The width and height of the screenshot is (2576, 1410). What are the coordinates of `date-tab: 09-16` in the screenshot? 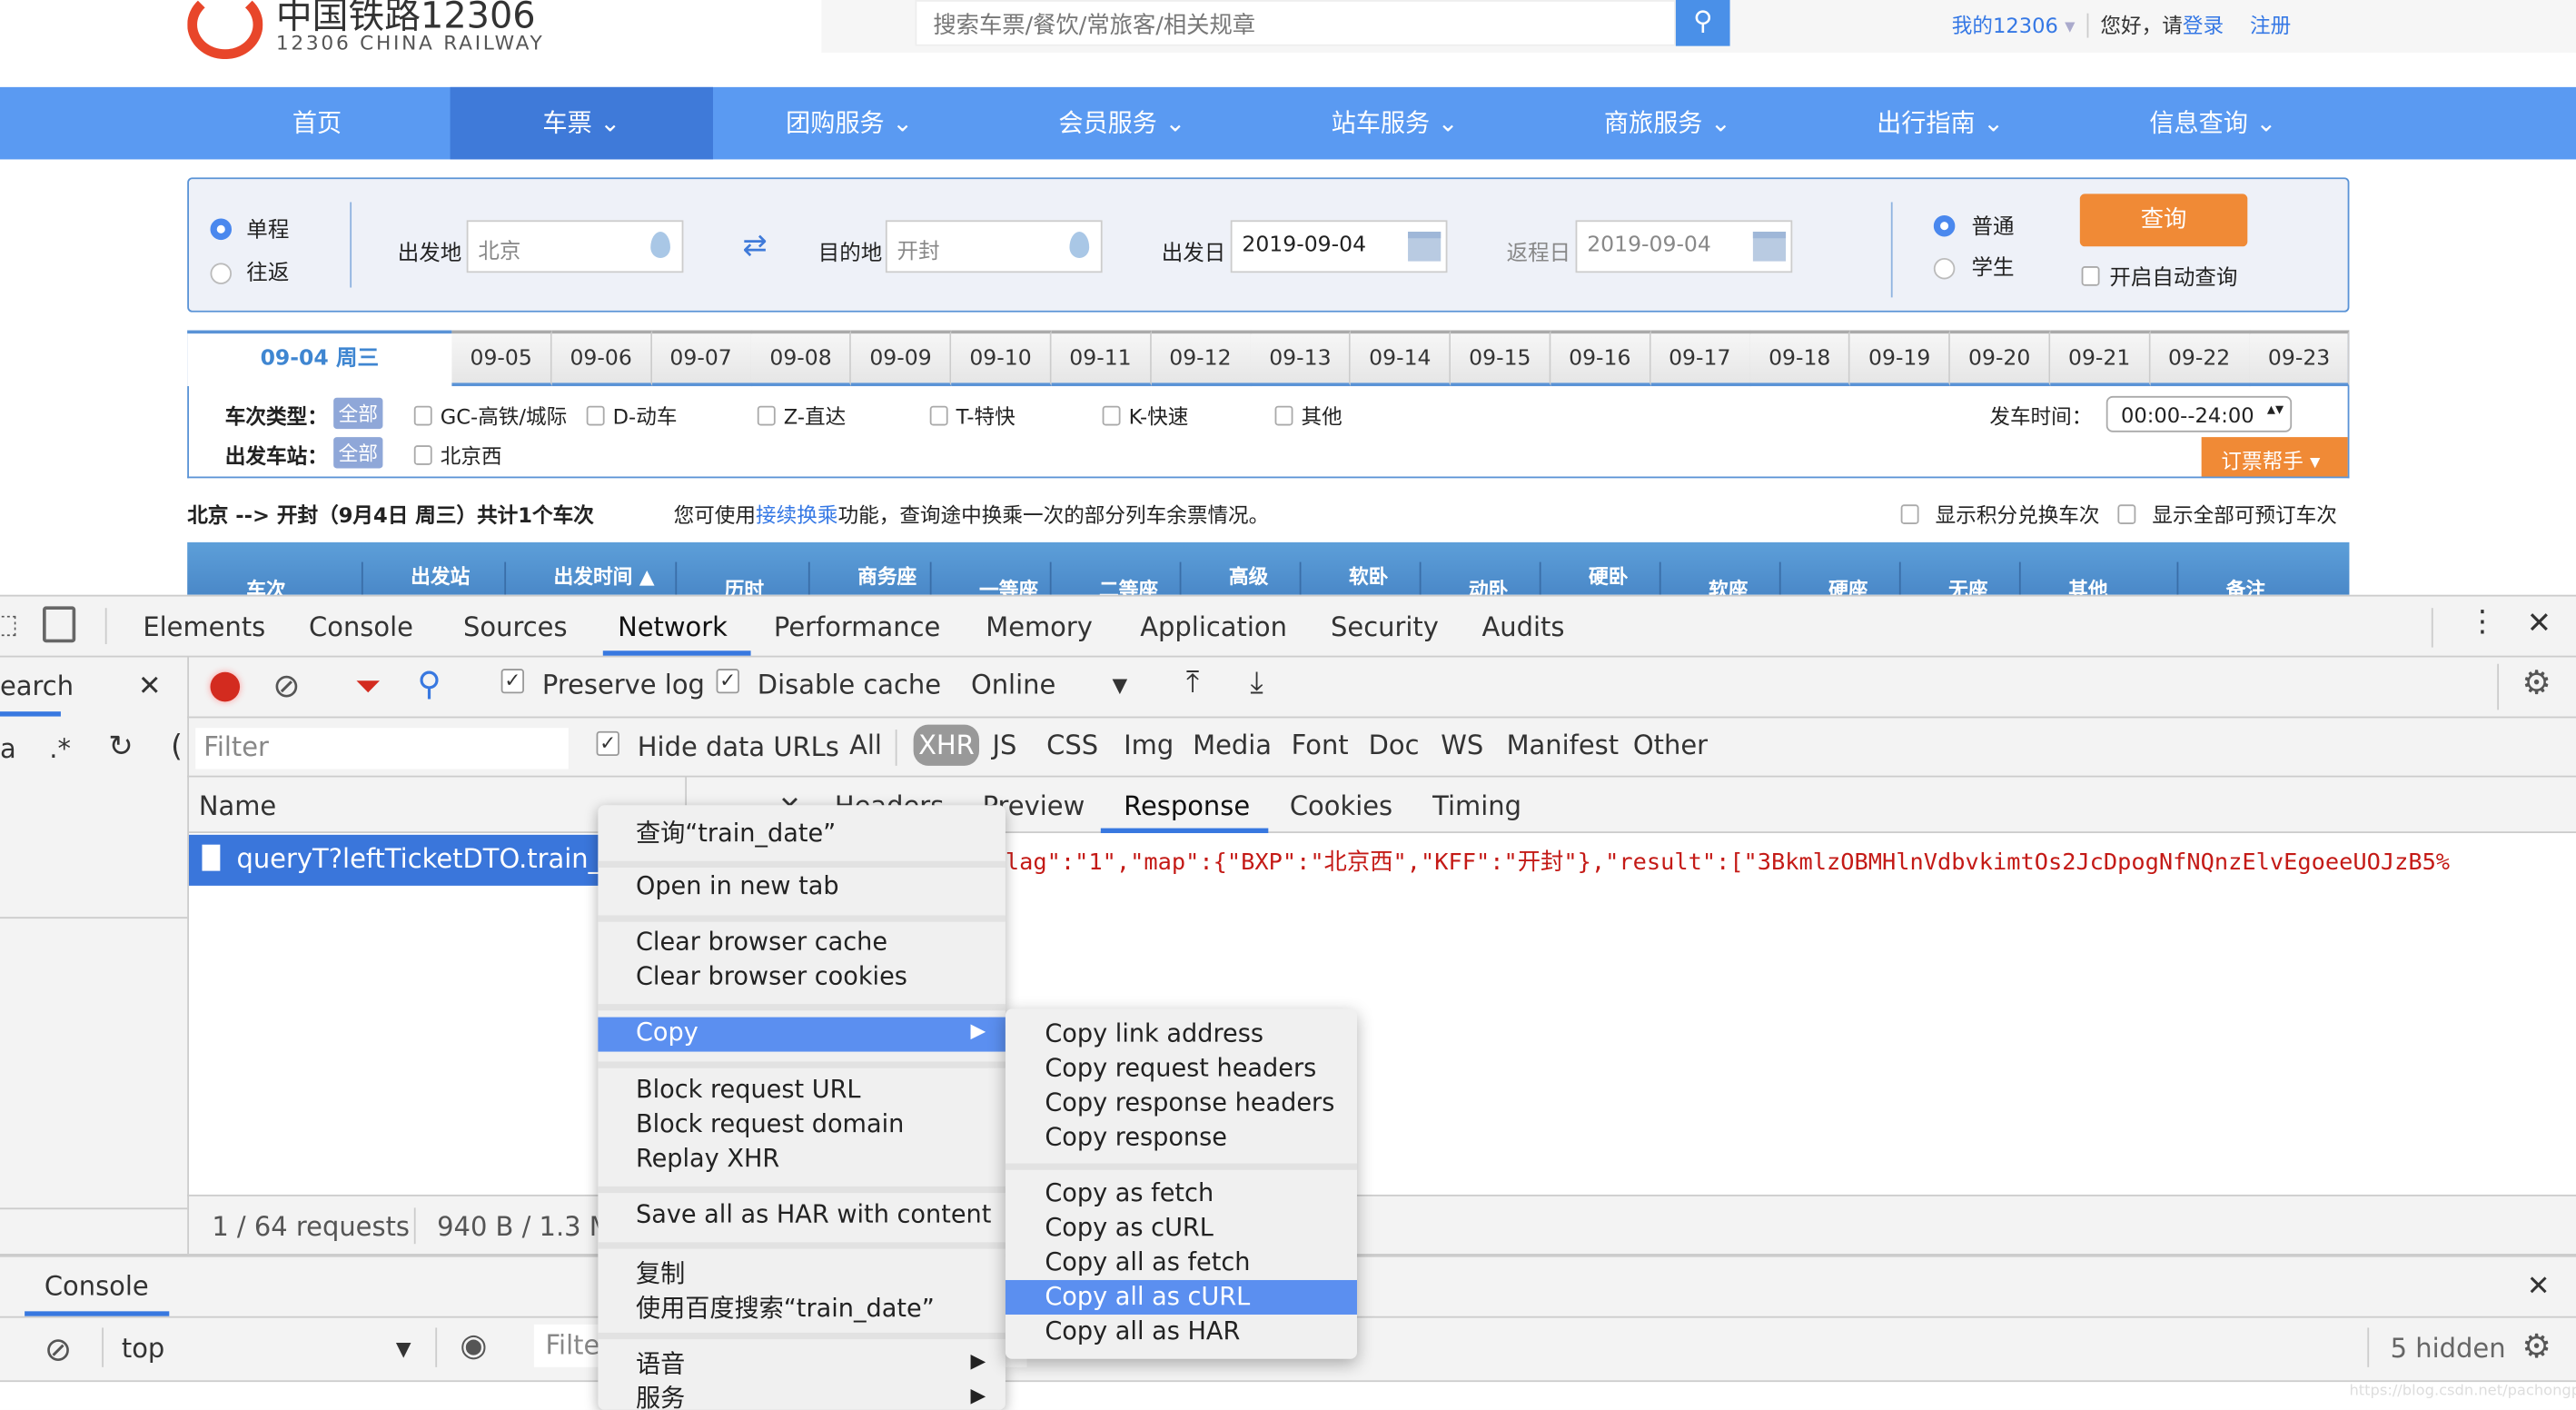 It's located at (1601, 358).